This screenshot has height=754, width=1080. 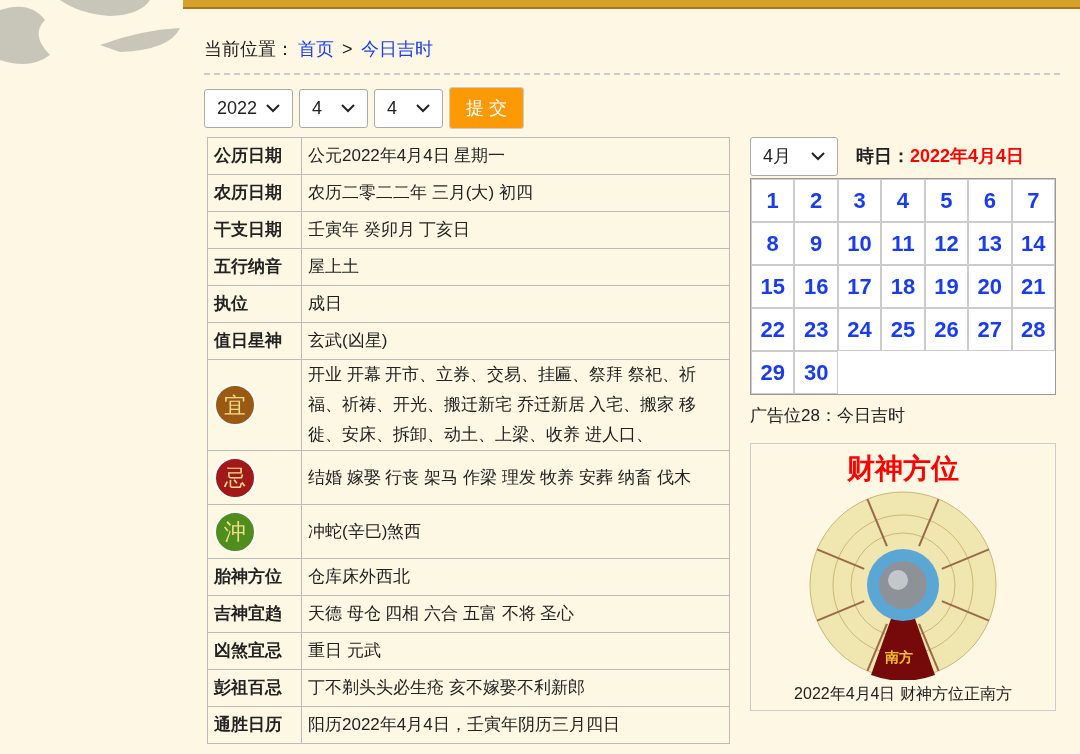 What do you see at coordinates (946, 243) in the screenshot?
I see `calendar-day: 12` at bounding box center [946, 243].